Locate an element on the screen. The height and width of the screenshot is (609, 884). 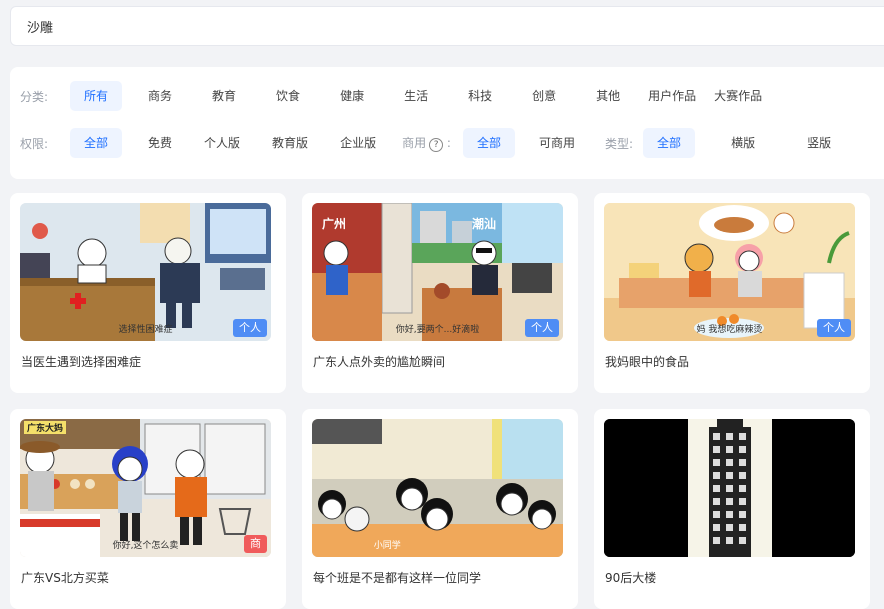
search-input is located at coordinates (447, 26).